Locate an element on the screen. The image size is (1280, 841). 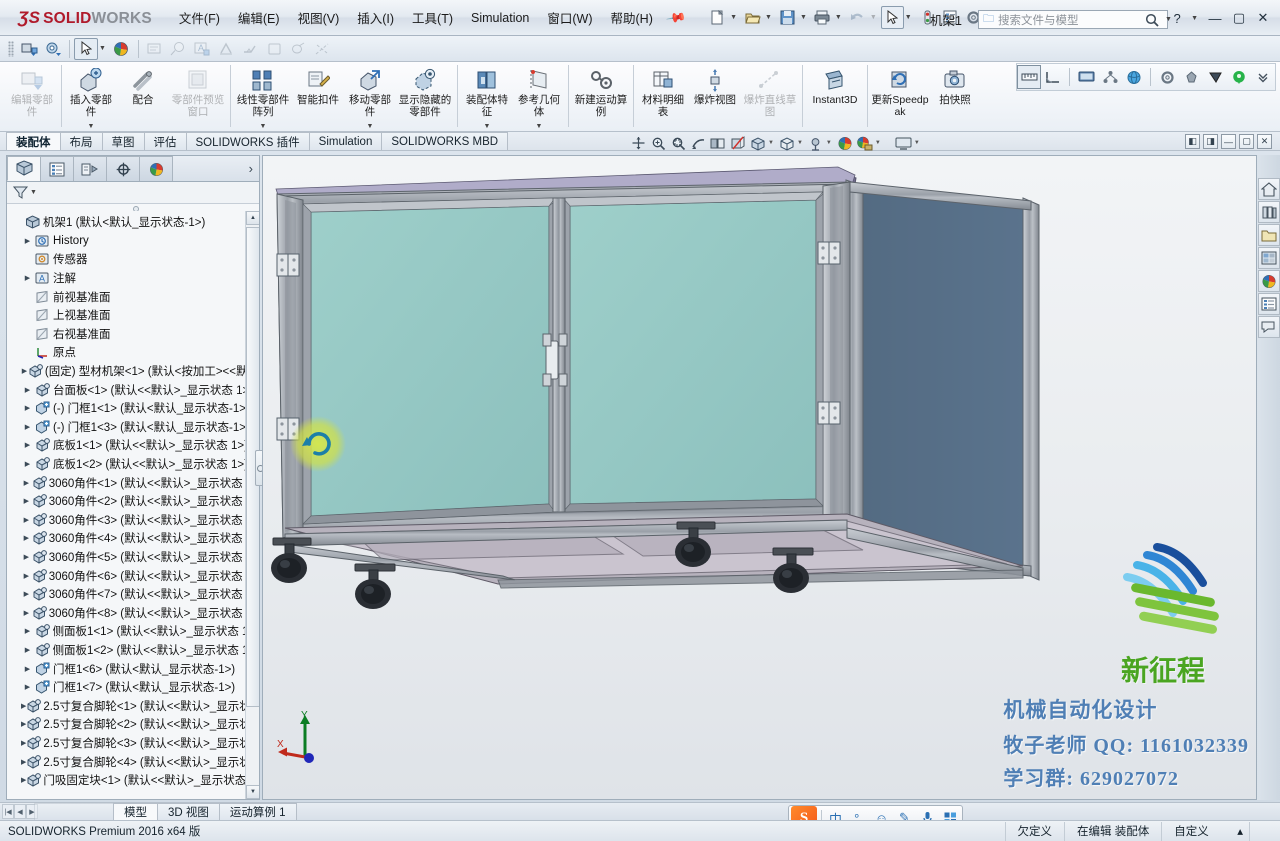
menu-insert: 插入(I) is located at coordinates (375, 17).